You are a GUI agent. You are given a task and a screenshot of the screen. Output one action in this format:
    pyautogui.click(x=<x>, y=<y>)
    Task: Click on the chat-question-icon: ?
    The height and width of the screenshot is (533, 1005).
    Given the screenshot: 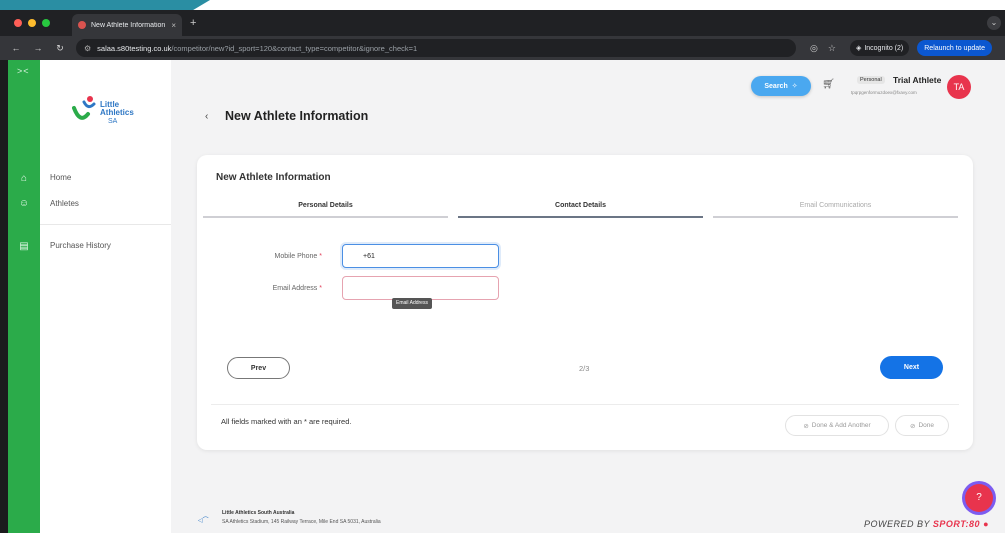 What is the action you would take?
    pyautogui.click(x=979, y=497)
    